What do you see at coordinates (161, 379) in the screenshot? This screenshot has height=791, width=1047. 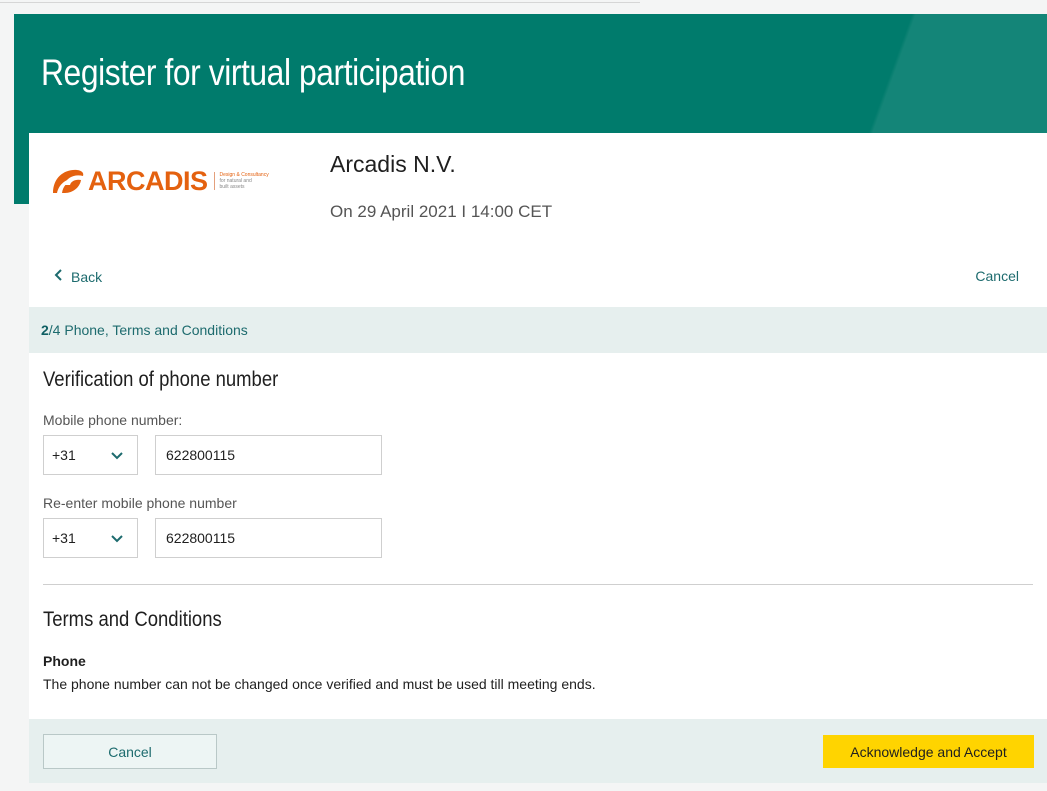 I see `verification-title: Verification of phone number` at bounding box center [161, 379].